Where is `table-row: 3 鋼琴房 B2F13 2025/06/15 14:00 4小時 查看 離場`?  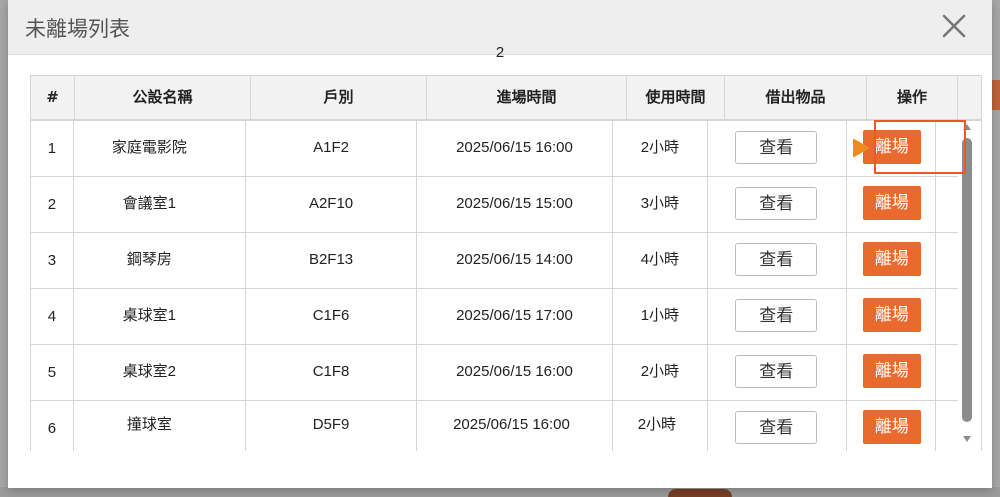
table-row: 3 鋼琴房 B2F13 2025/06/15 14:00 4小時 查看 離場 is located at coordinates (494, 261).